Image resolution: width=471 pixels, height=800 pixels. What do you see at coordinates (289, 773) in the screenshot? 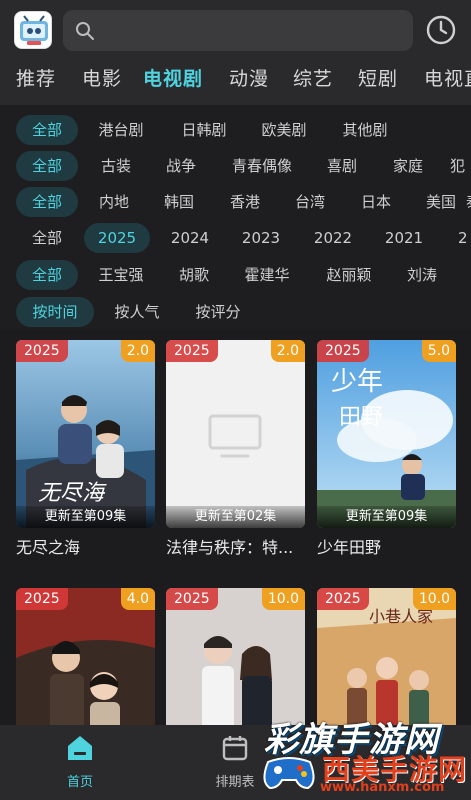
I see `gamepad-icon` at bounding box center [289, 773].